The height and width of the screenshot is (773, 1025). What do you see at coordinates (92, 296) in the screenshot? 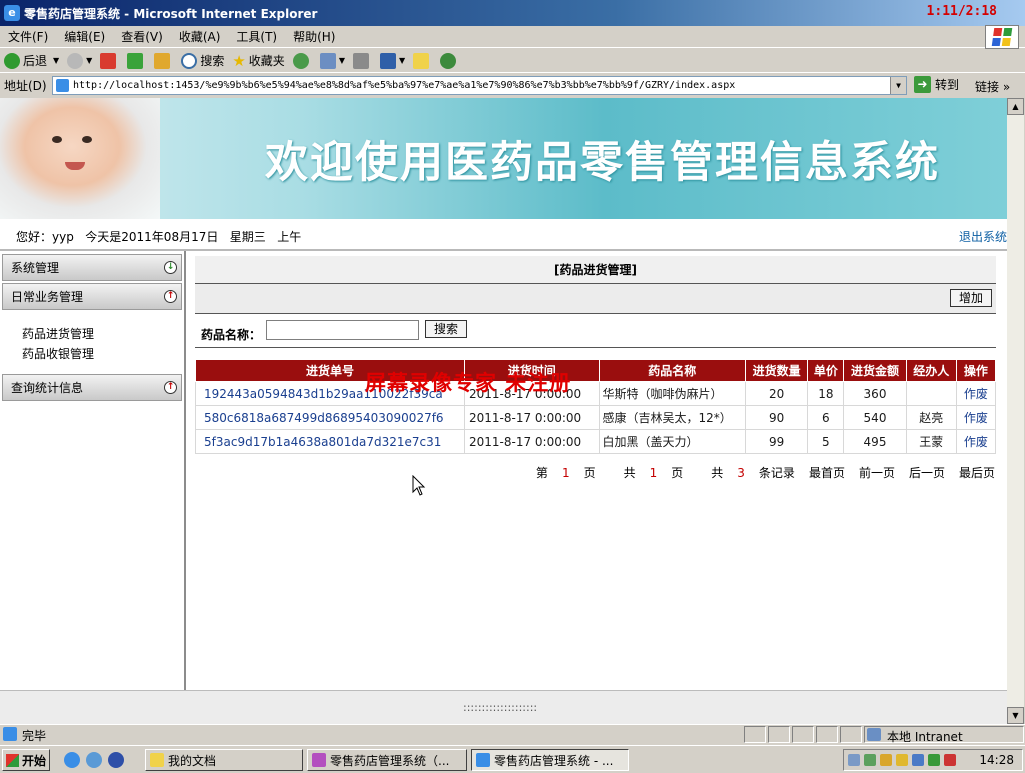
I see `sidebar-section-daily: 日常业务管理 ↑` at bounding box center [92, 296].